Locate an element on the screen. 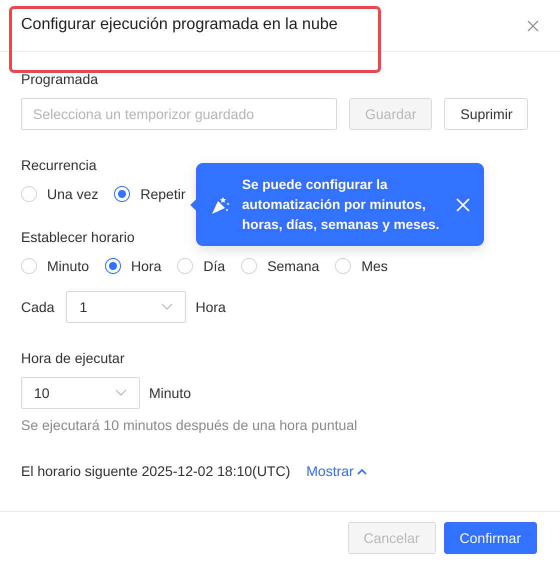 This screenshot has height=566, width=560. dialog-title: Configurar ejecución programada en la nube is located at coordinates (179, 25).